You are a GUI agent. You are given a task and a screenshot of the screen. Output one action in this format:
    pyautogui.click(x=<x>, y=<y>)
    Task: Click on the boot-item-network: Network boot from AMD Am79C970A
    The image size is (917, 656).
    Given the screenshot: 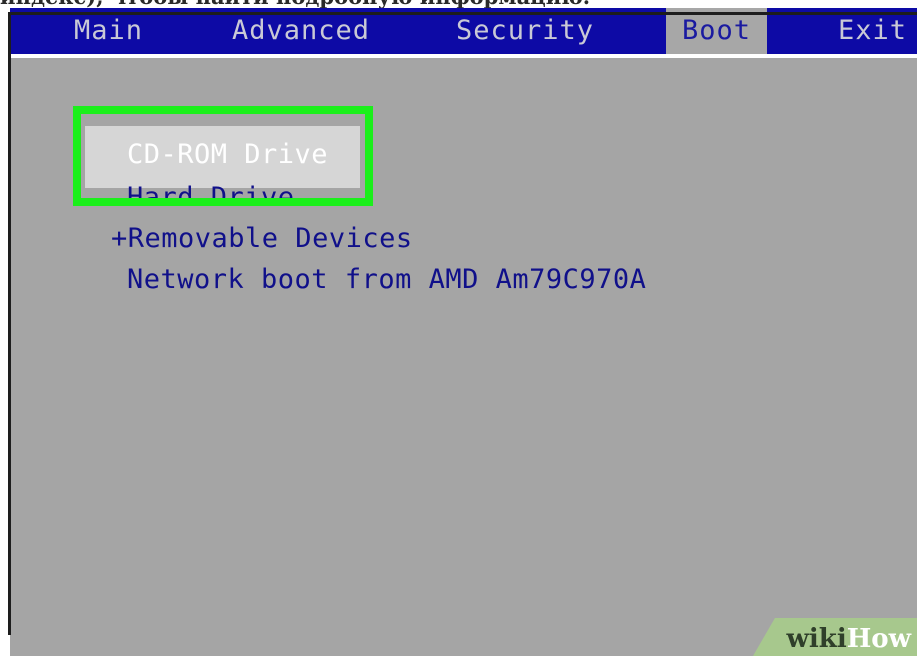 What is the action you would take?
    pyautogui.click(x=386, y=280)
    